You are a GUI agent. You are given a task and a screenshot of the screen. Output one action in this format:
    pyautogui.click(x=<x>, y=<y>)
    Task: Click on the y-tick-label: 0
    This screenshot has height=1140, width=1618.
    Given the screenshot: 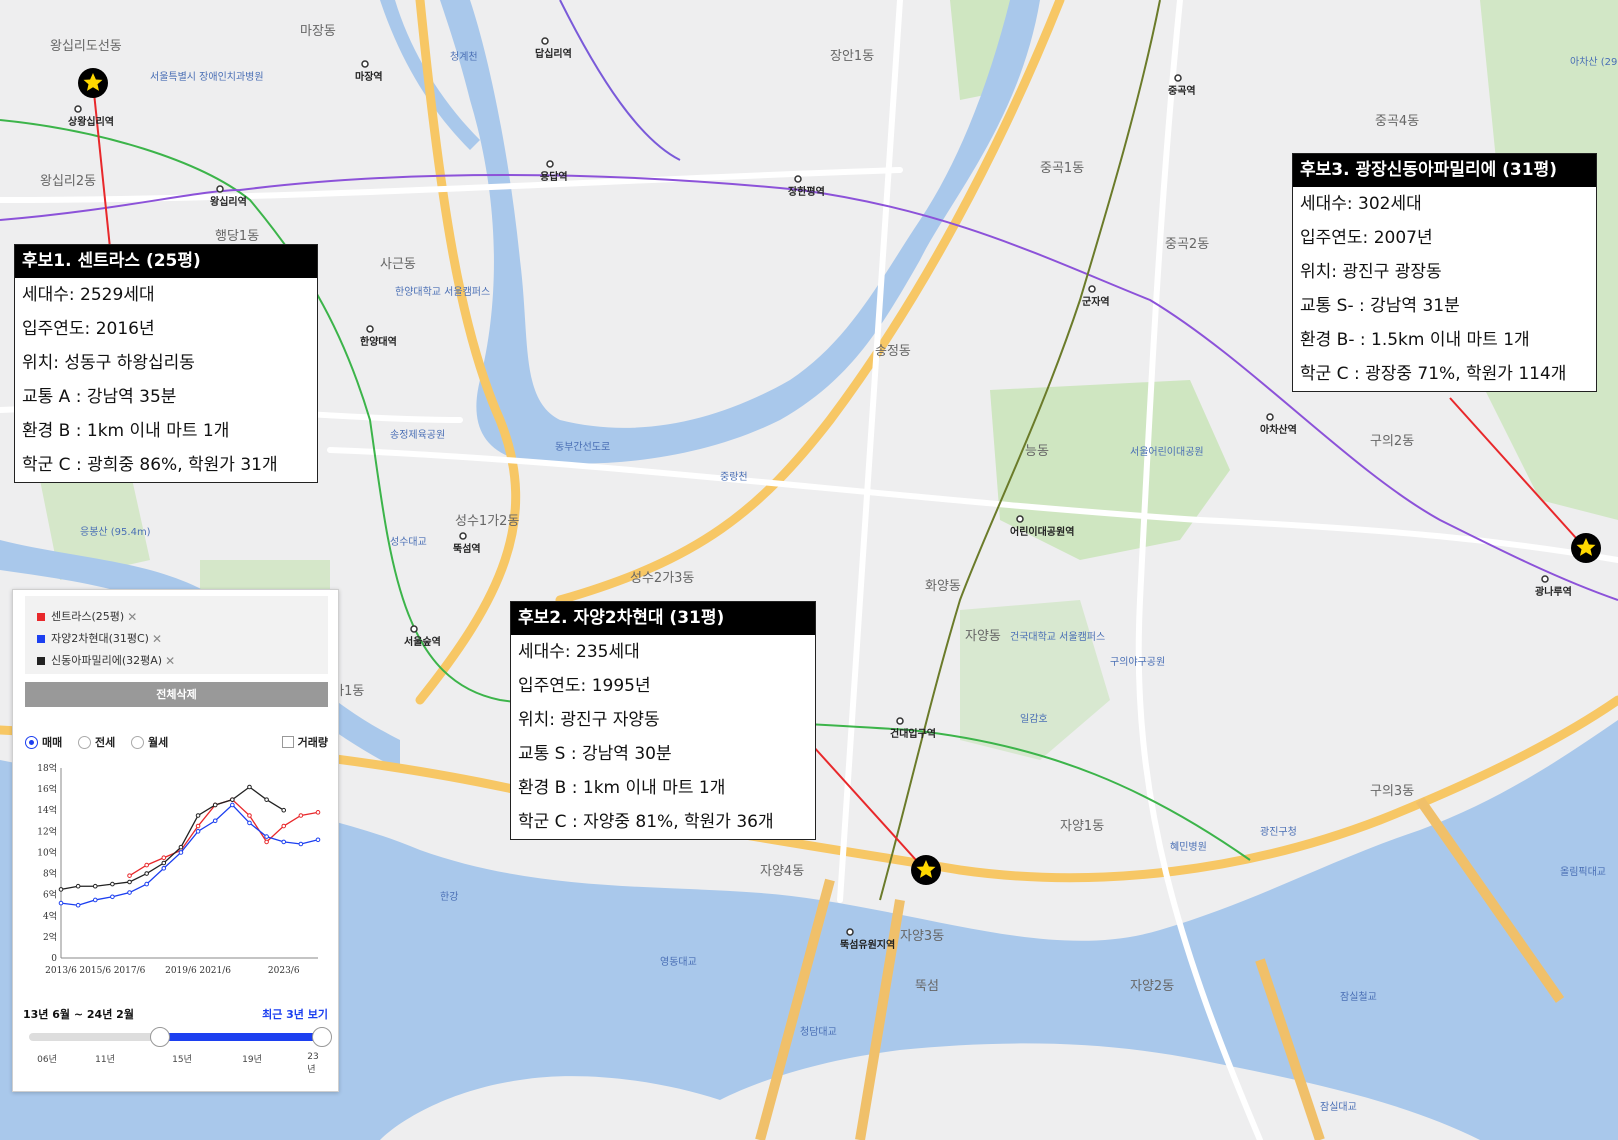 What is the action you would take?
    pyautogui.click(x=54, y=959)
    